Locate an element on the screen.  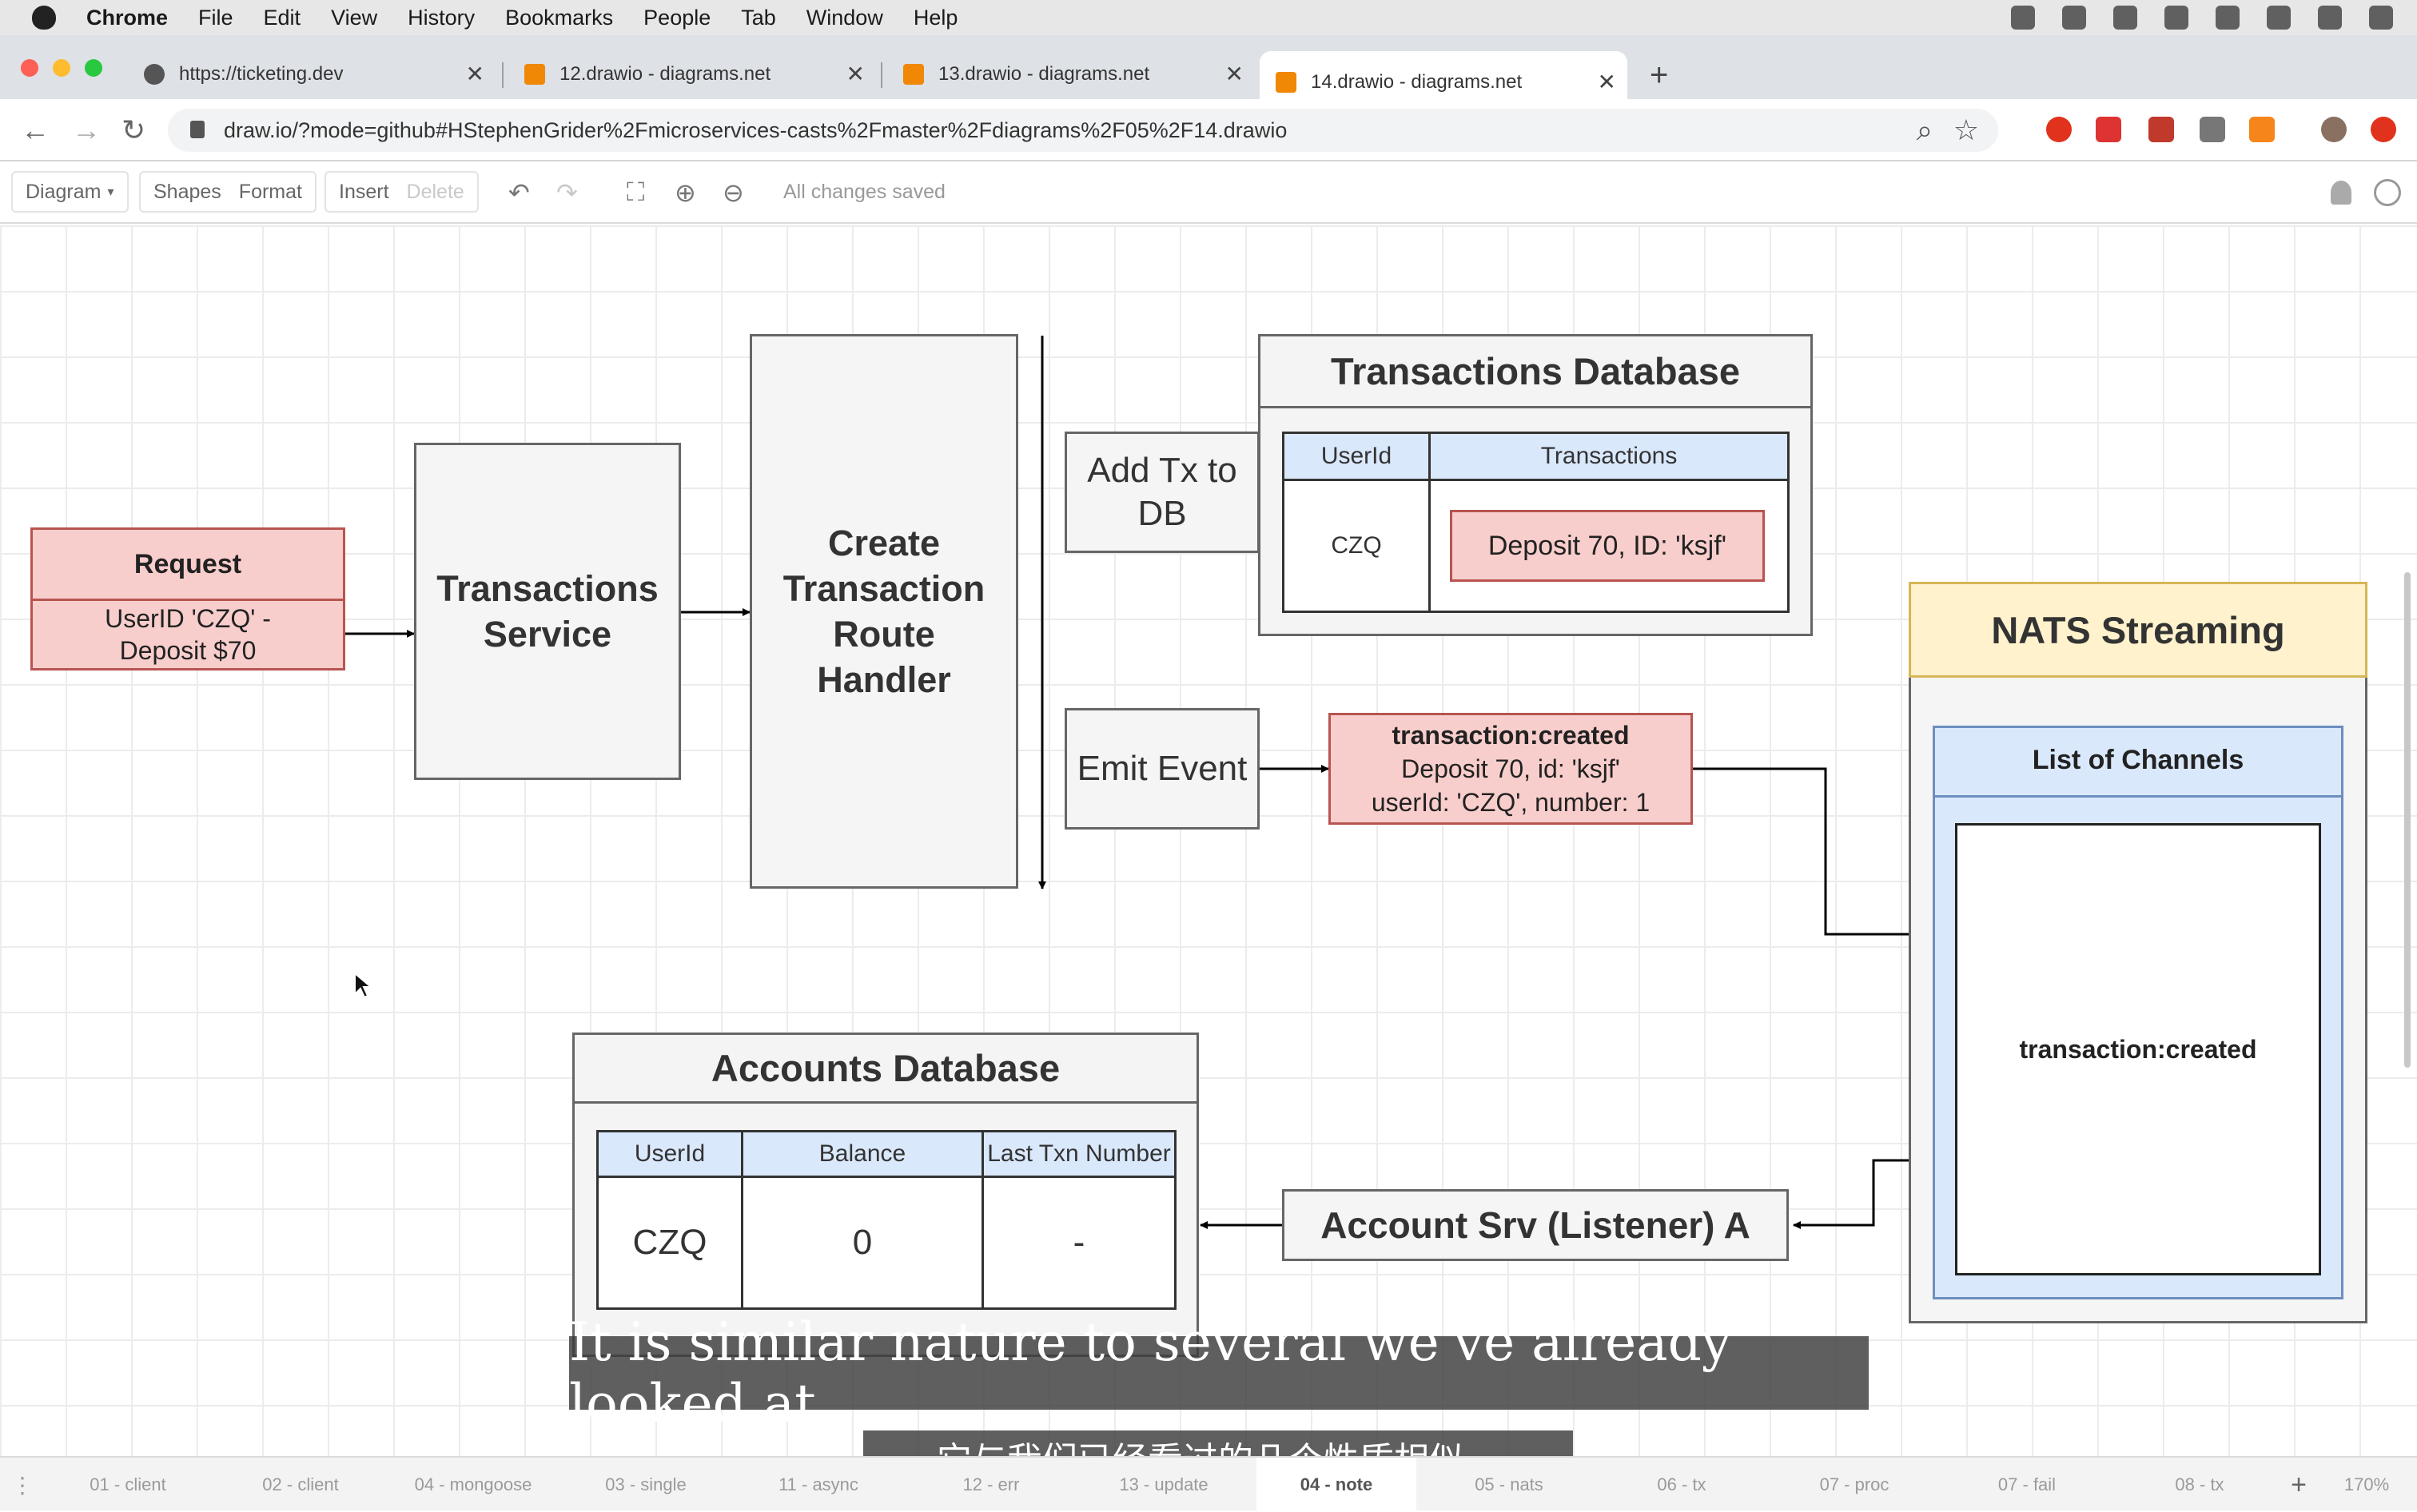
glasses-icon is located at coordinates (2125, 18).